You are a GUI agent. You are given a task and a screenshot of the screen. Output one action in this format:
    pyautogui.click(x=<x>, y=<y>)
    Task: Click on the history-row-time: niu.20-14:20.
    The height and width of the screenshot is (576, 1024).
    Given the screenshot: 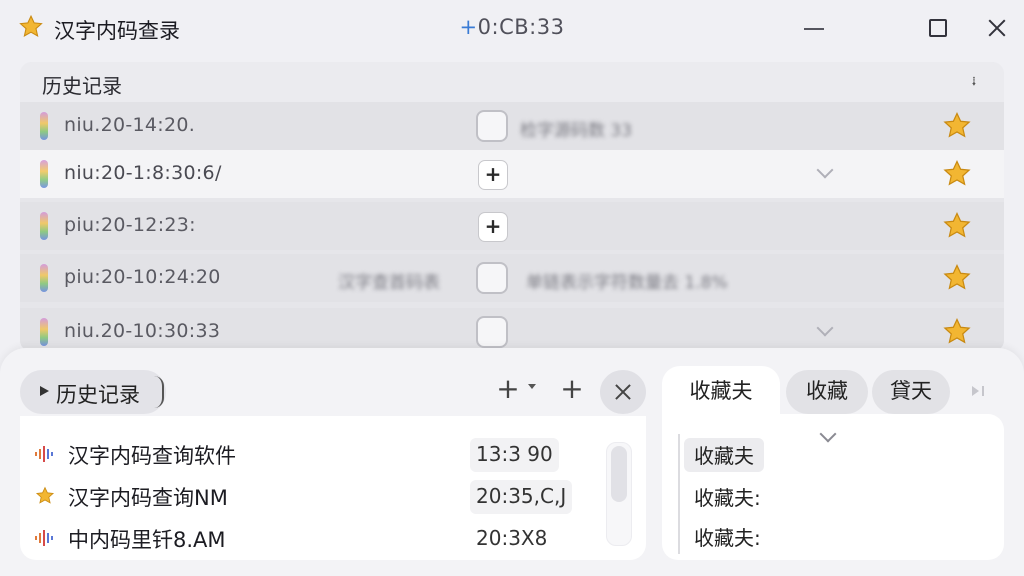 What is the action you would take?
    pyautogui.click(x=130, y=125)
    